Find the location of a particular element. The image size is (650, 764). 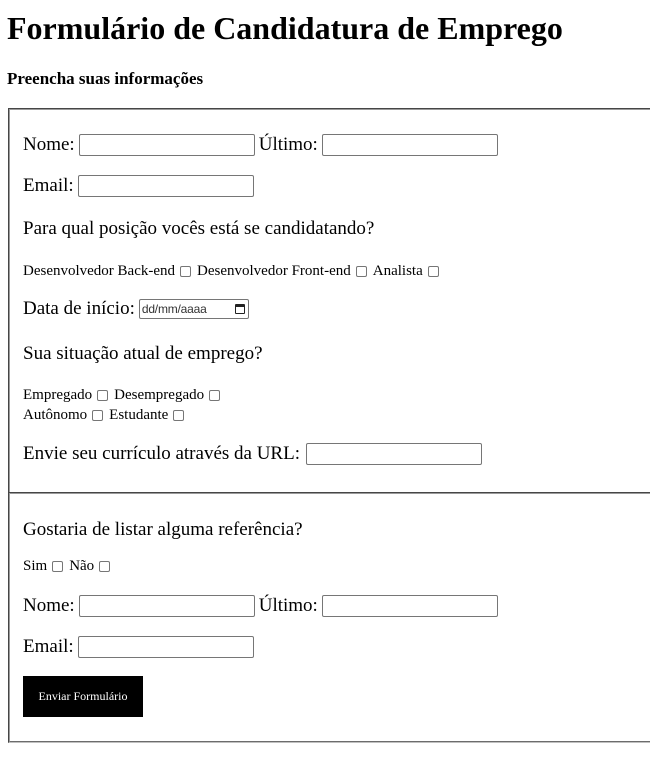

submit-button: Enviar Formulário is located at coordinates (83, 696).